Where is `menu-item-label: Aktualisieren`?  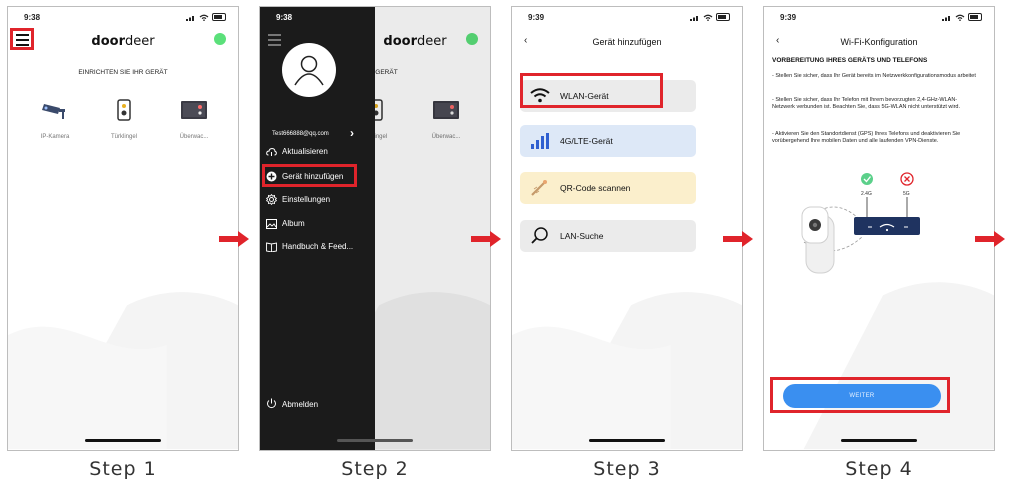 menu-item-label: Aktualisieren is located at coordinates (305, 151).